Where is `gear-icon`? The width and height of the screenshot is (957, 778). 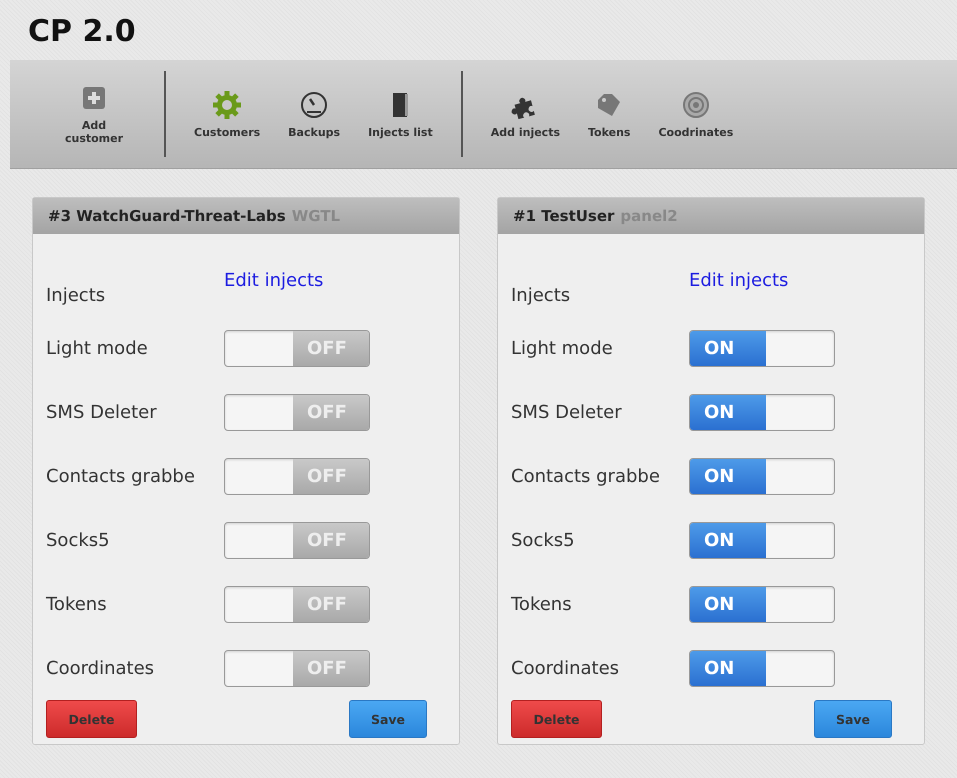 gear-icon is located at coordinates (227, 105).